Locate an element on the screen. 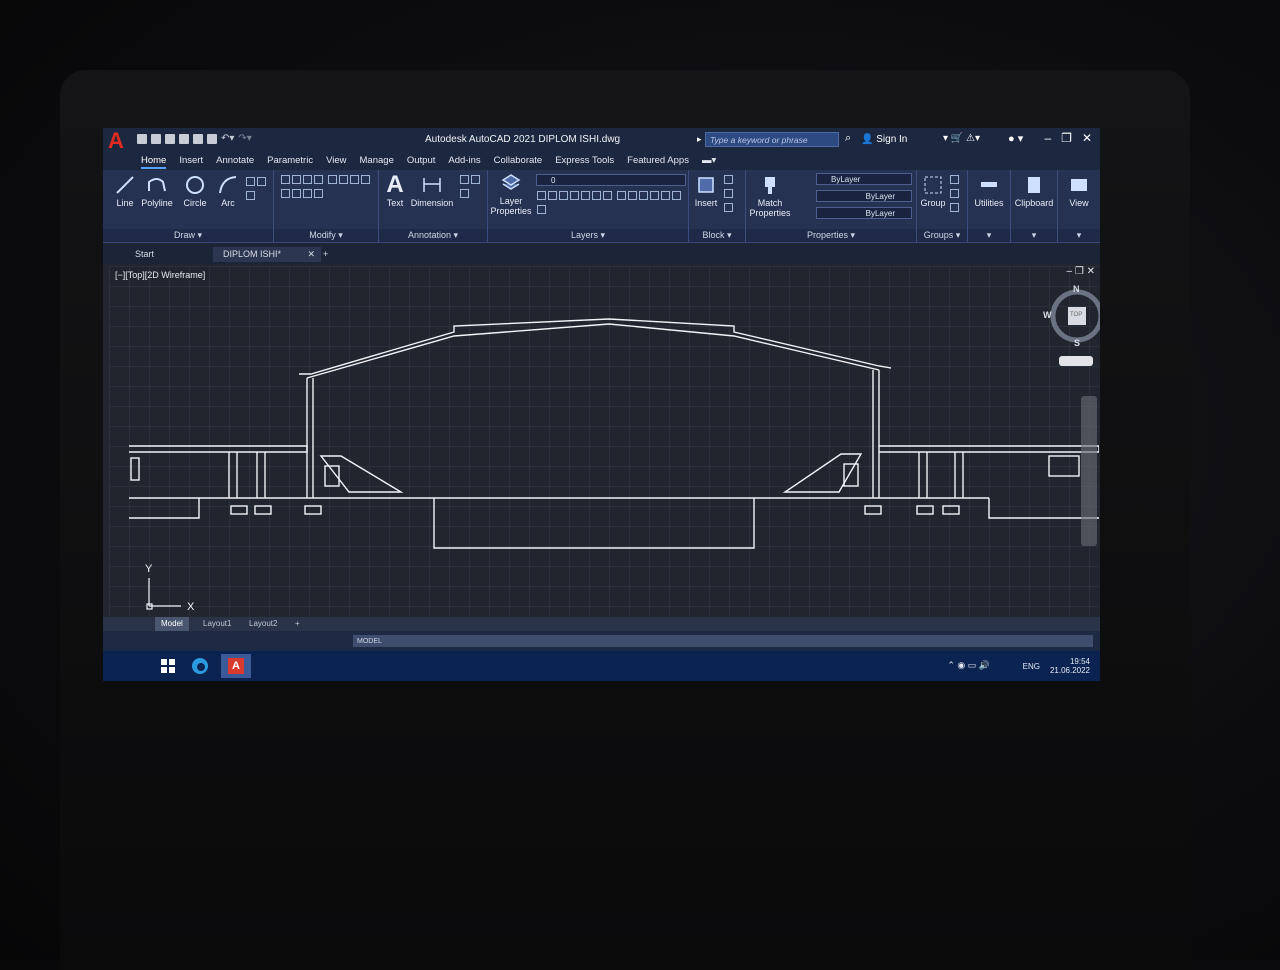  line-button: Line is located at coordinates (125, 191).